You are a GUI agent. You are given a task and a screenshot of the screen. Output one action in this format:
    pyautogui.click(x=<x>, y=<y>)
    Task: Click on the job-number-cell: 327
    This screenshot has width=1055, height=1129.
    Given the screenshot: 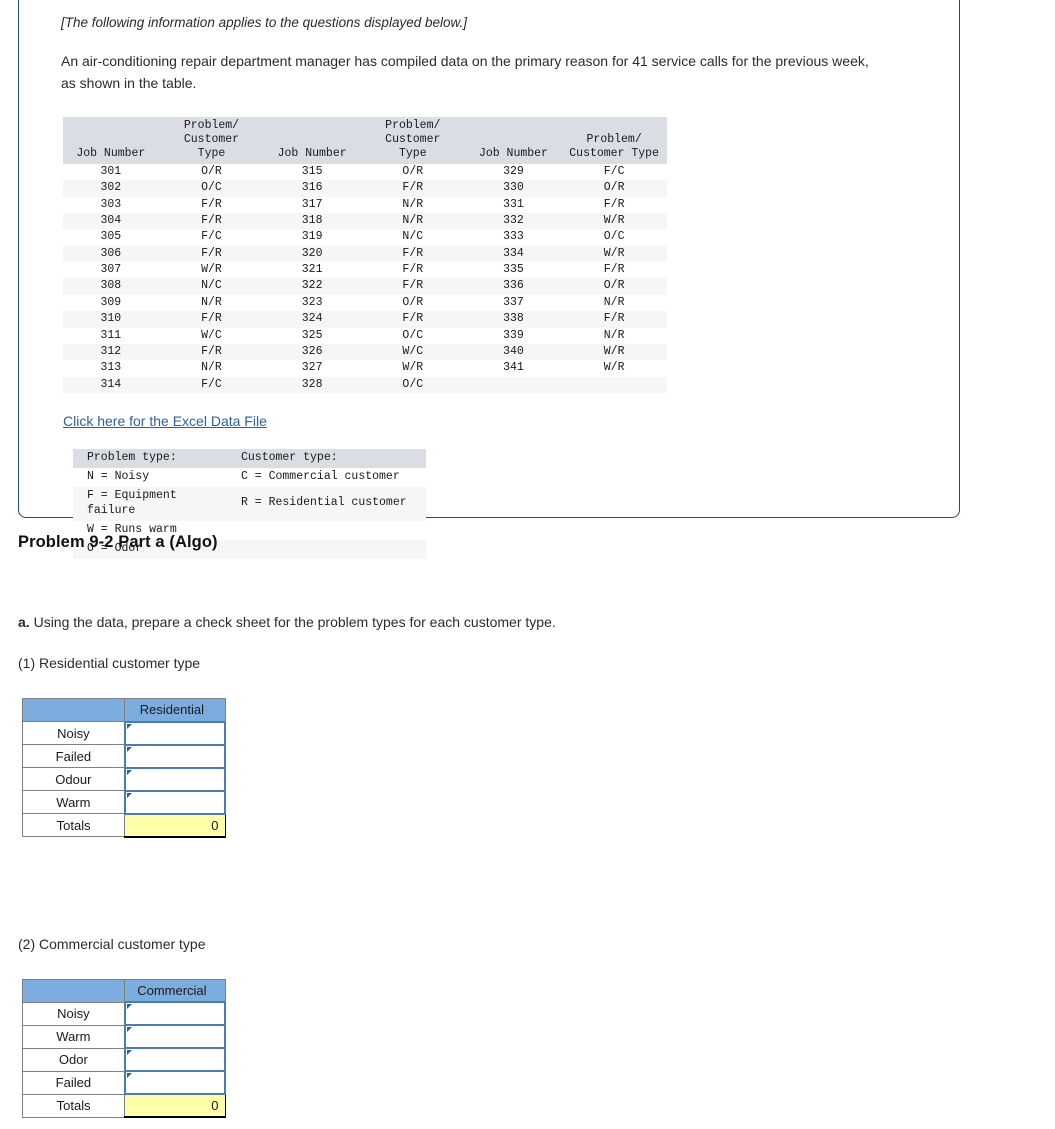 What is the action you would take?
    pyautogui.click(x=312, y=368)
    